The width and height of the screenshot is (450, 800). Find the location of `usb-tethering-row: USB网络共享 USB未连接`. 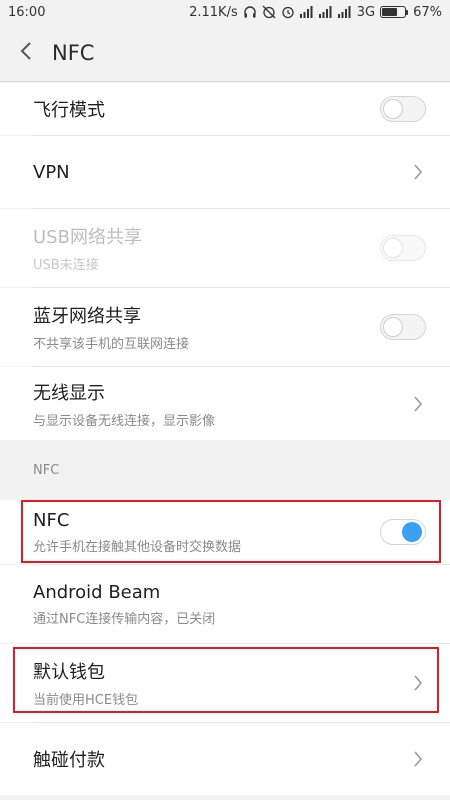

usb-tethering-row: USB网络共享 USB未连接 is located at coordinates (225, 248).